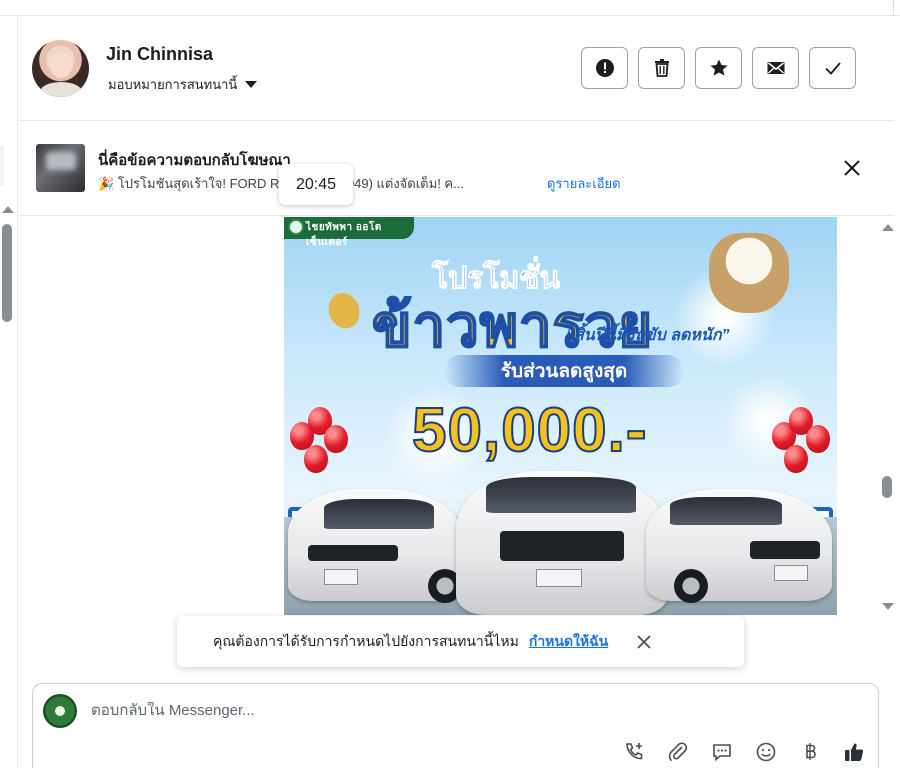  What do you see at coordinates (296, 227) in the screenshot?
I see `dealer-logo-seal` at bounding box center [296, 227].